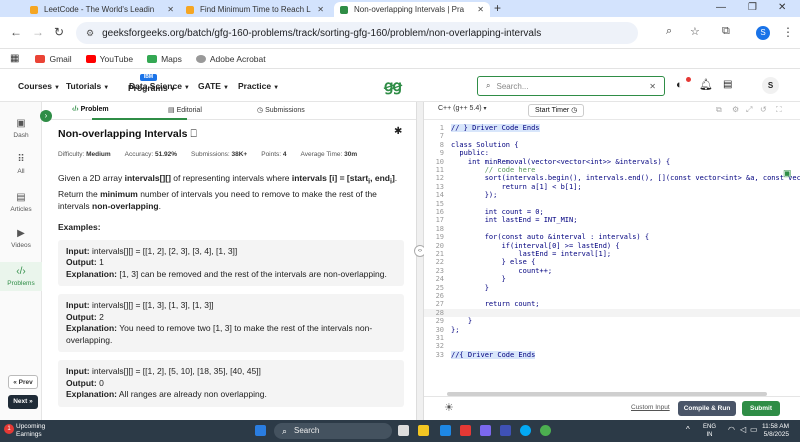 Image resolution: width=800 pixels, height=442 pixels. What do you see at coordinates (612, 246) in the screenshot?
I see `code-line: 20 if(interval[0] >= lastEnd) {` at bounding box center [612, 246].